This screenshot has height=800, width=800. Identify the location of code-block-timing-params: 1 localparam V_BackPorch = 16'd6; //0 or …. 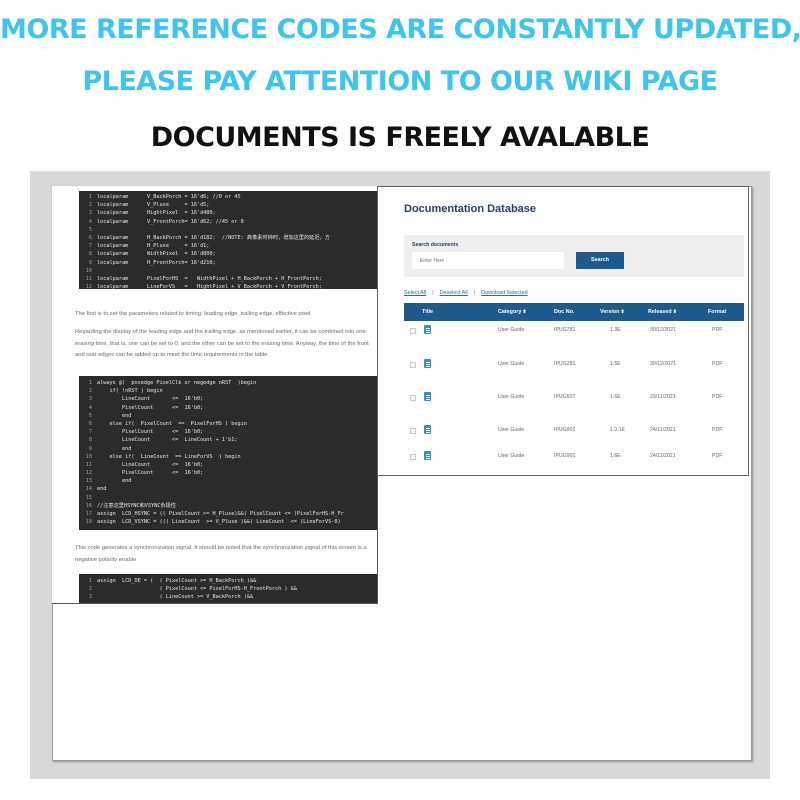
(228, 240).